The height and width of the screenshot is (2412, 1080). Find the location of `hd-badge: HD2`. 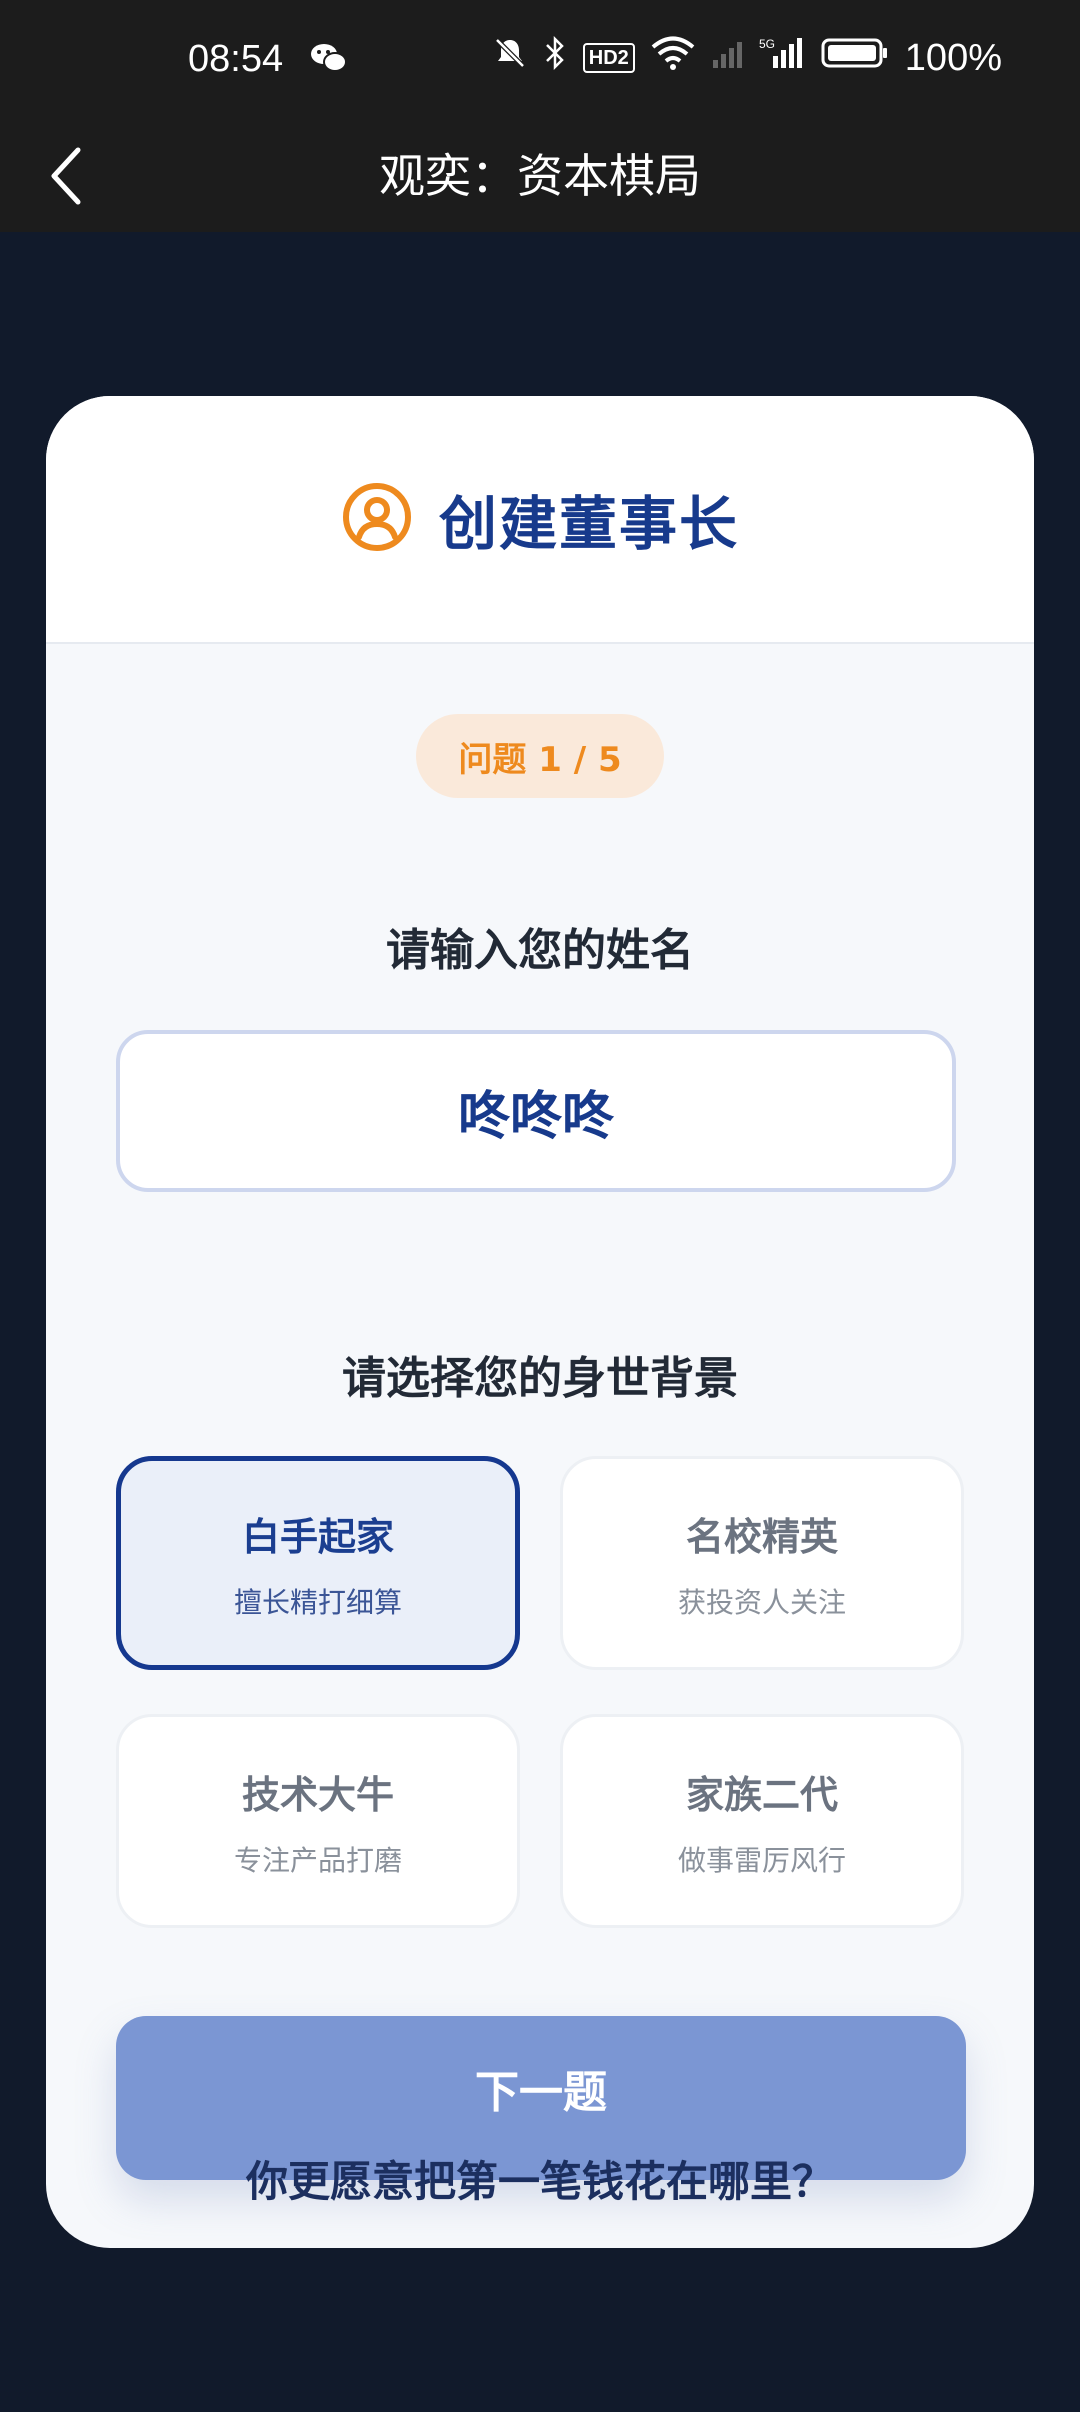

hd-badge: HD2 is located at coordinates (608, 58).